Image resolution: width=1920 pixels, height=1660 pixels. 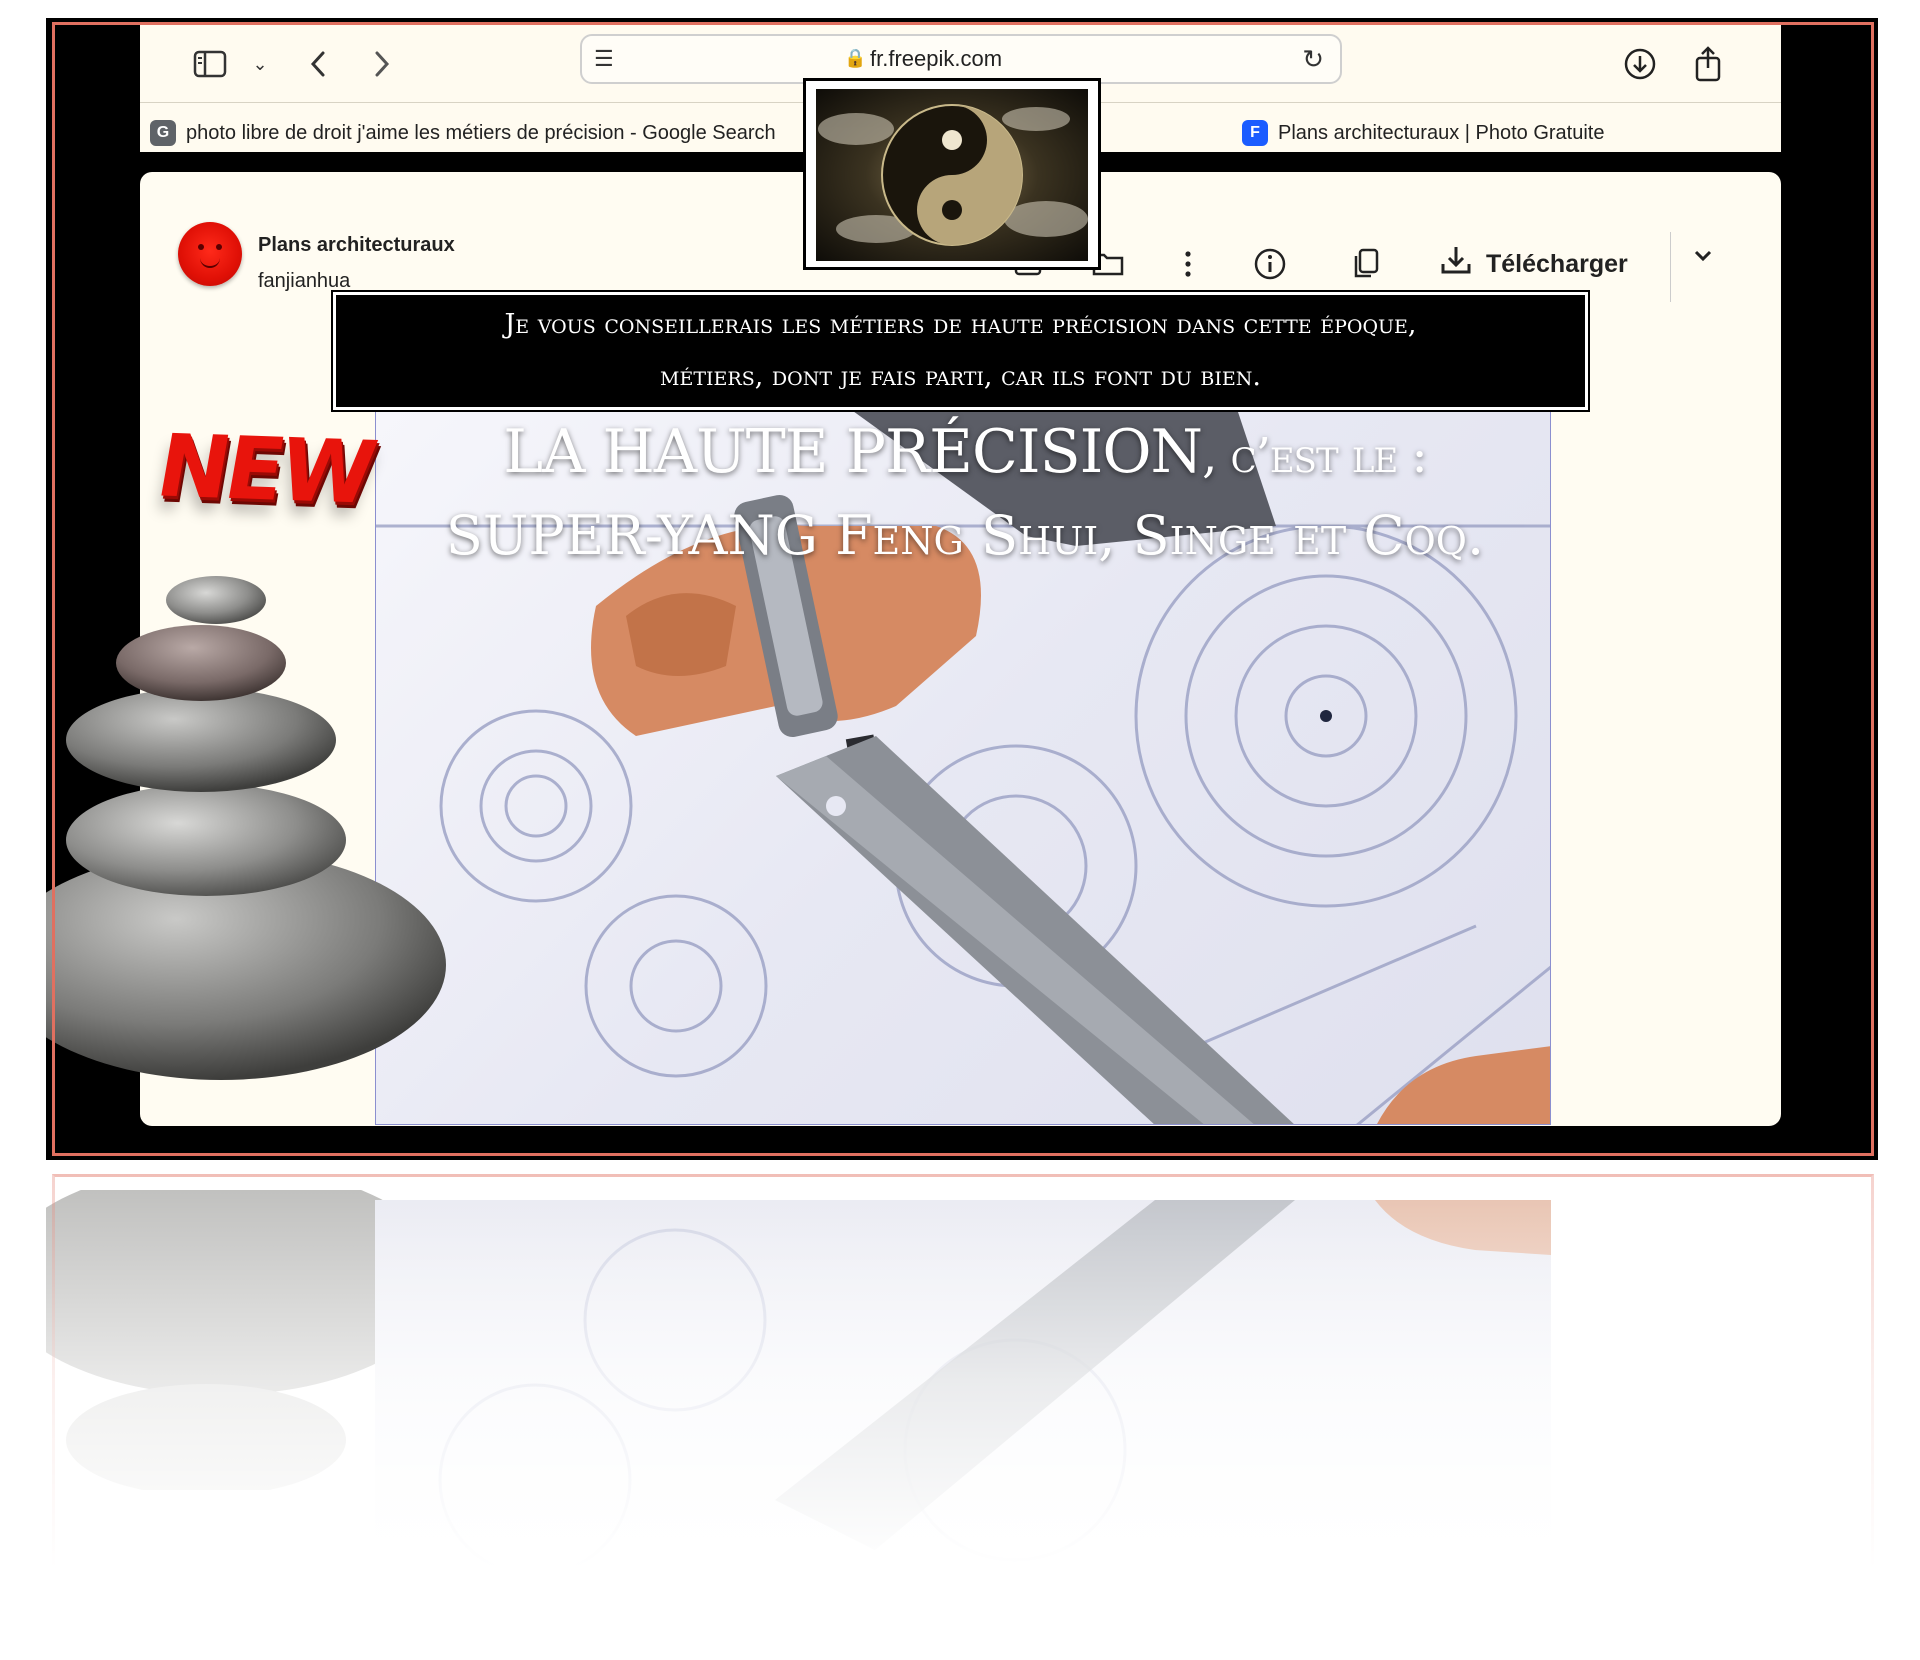 What do you see at coordinates (853, 452) in the screenshot?
I see `headline-line1-main: LA HAUTE PRÉCISION` at bounding box center [853, 452].